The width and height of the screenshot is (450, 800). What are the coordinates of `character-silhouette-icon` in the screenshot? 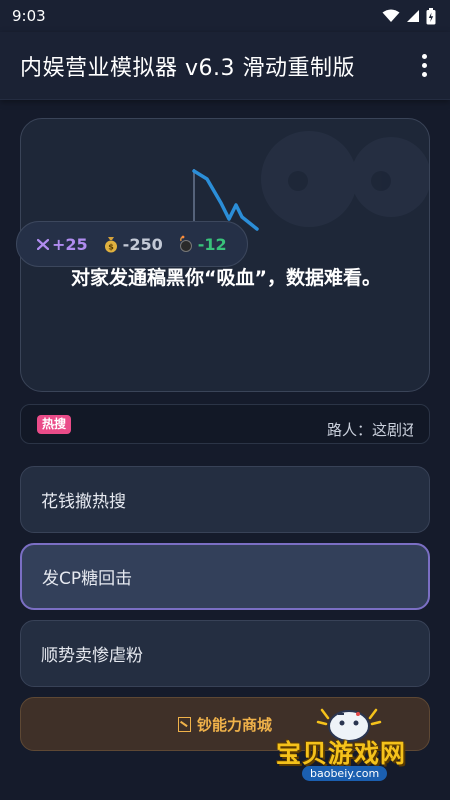 It's located at (345, 179).